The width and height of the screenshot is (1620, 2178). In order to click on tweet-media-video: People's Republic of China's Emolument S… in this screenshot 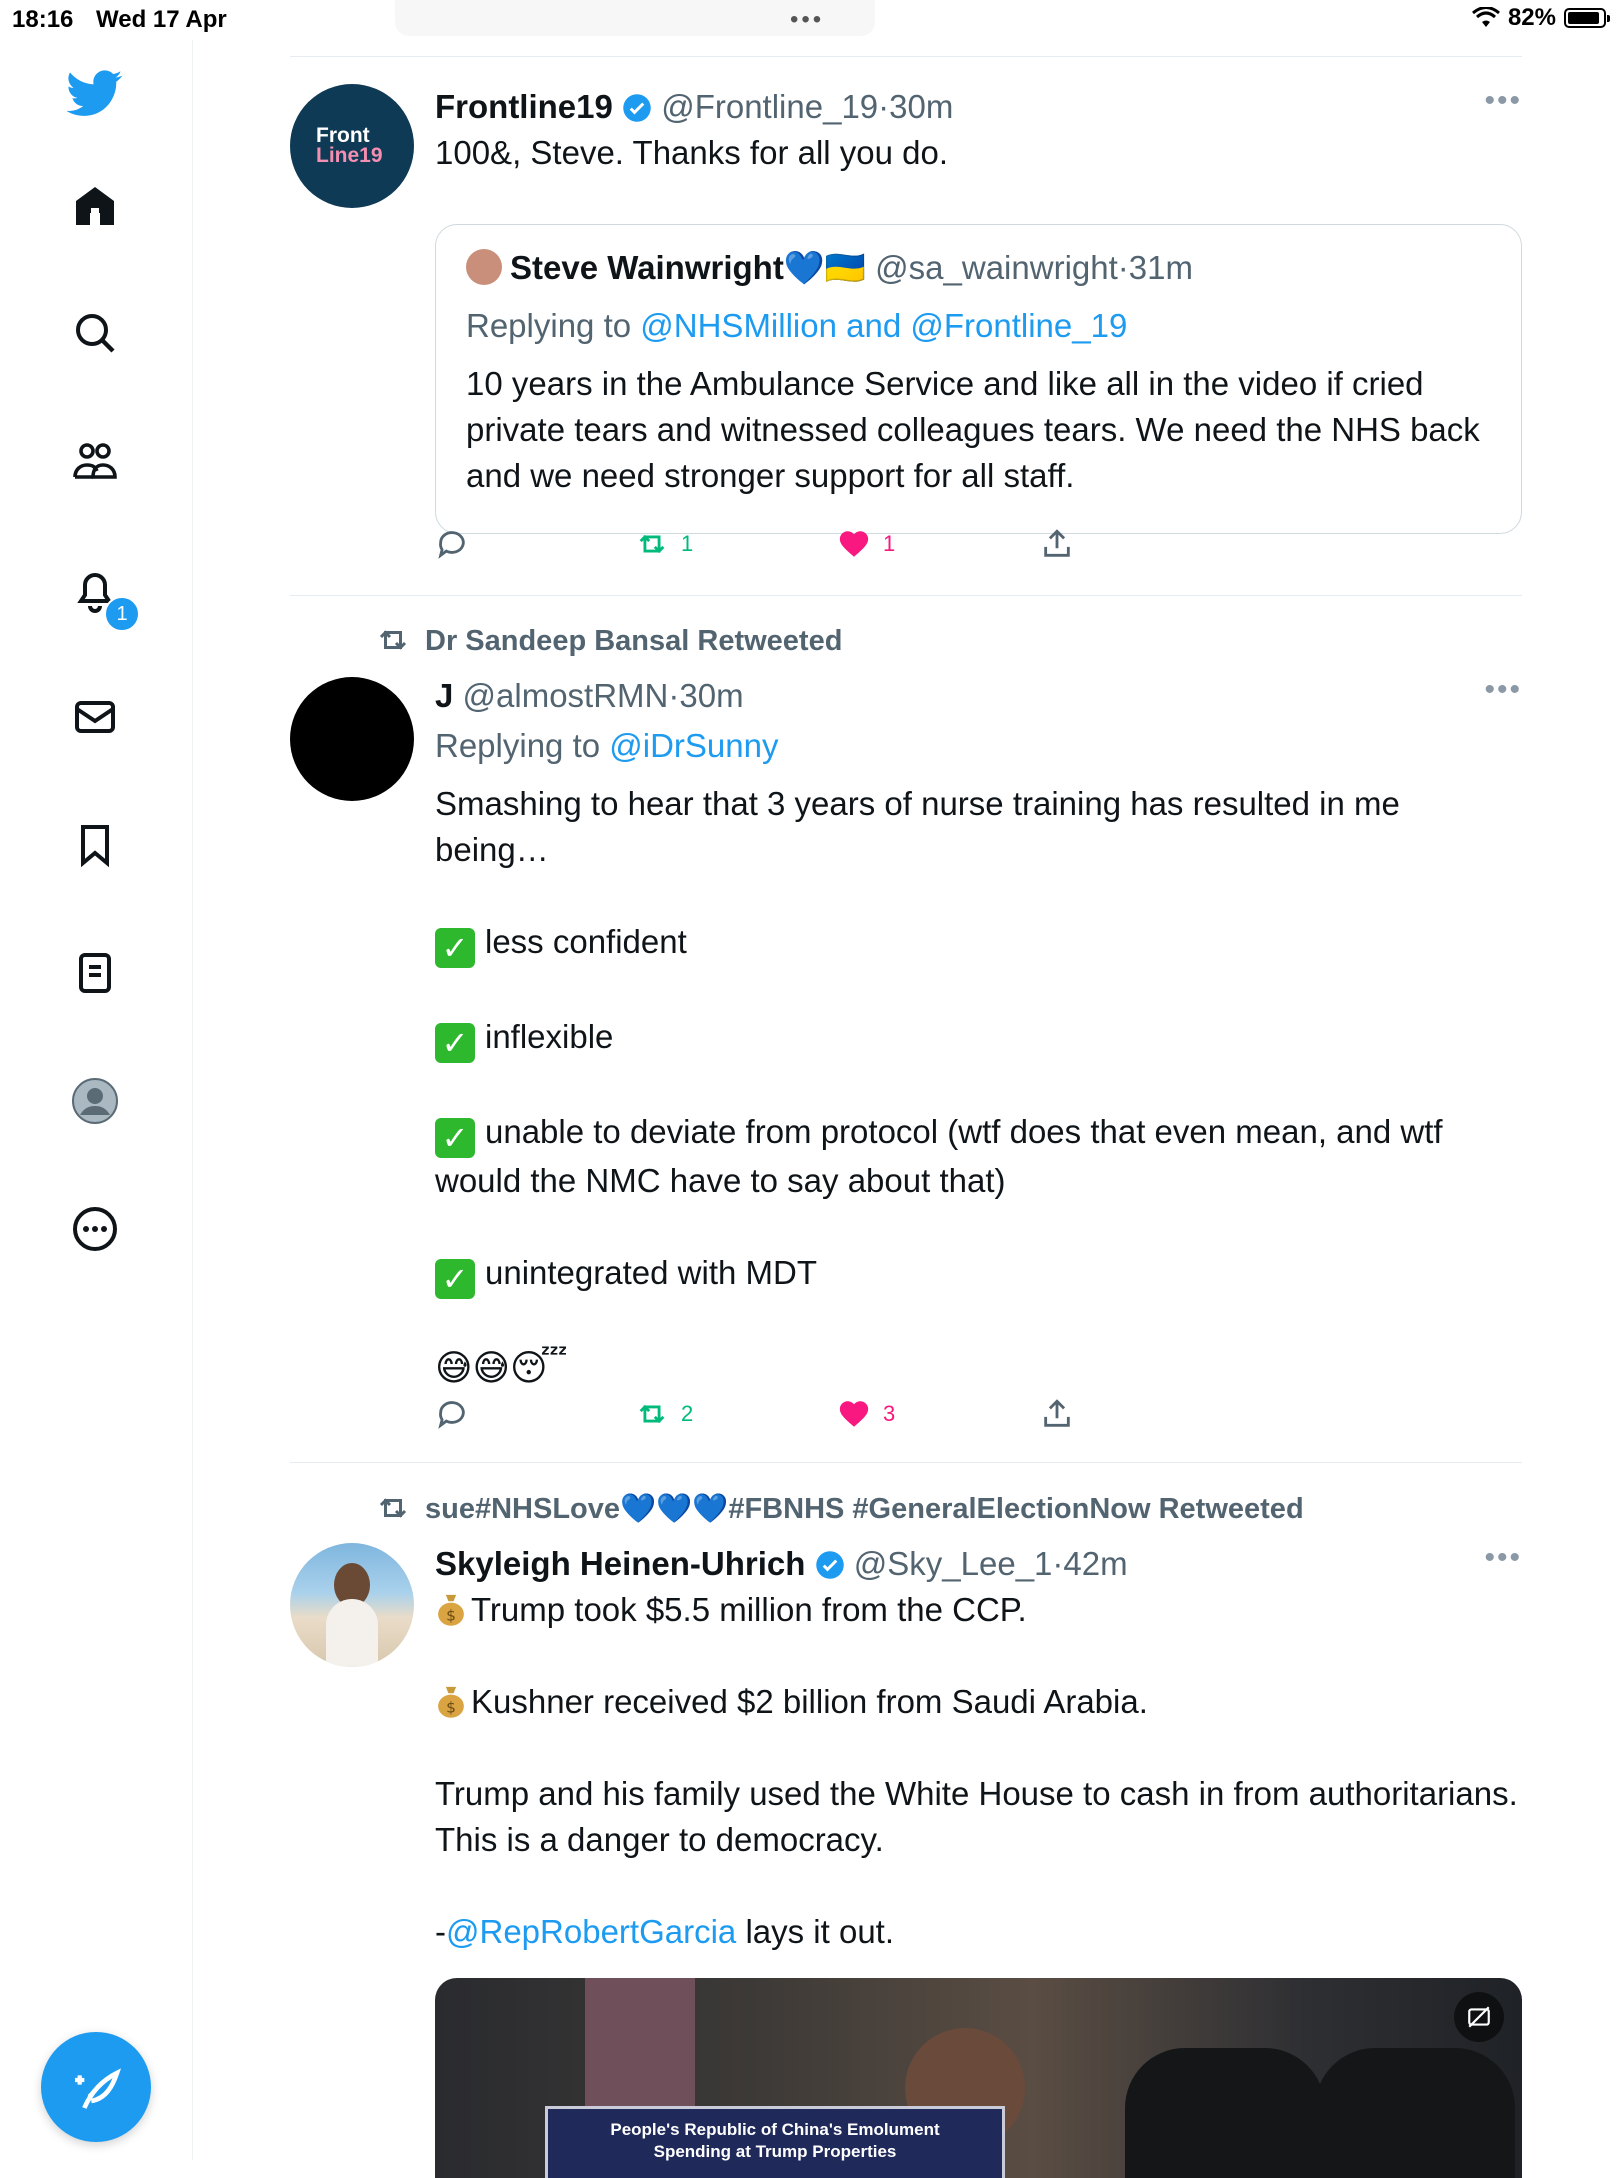, I will do `click(978, 2078)`.